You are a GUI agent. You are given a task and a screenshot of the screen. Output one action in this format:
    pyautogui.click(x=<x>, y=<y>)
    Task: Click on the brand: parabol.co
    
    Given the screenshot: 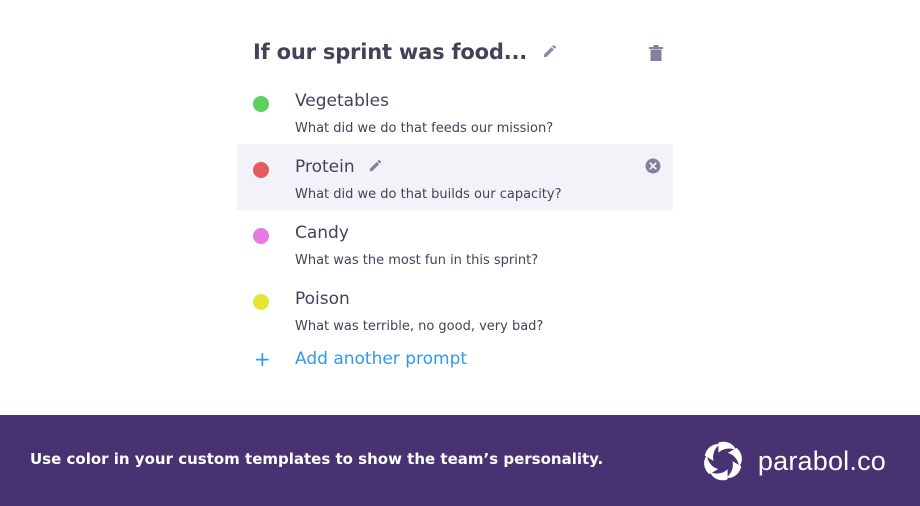 What is the action you would take?
    pyautogui.click(x=793, y=461)
    